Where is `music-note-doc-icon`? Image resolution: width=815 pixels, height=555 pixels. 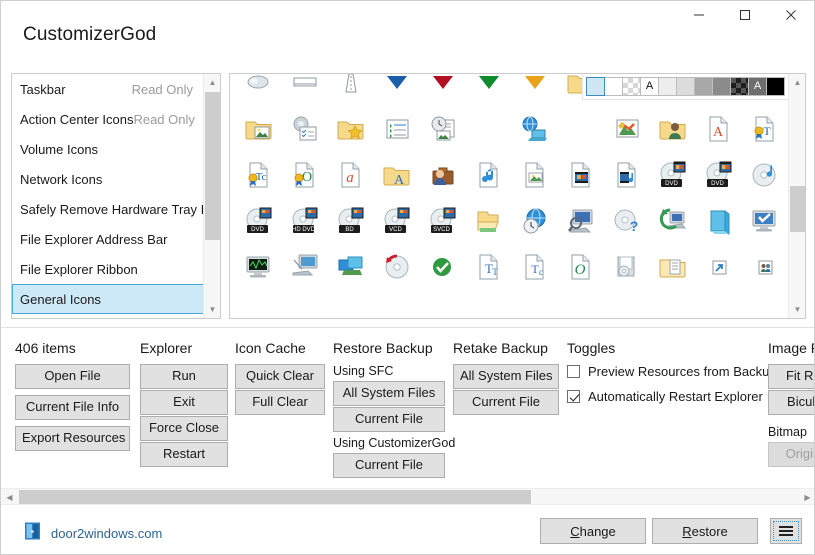
music-note-doc-icon is located at coordinates (489, 175).